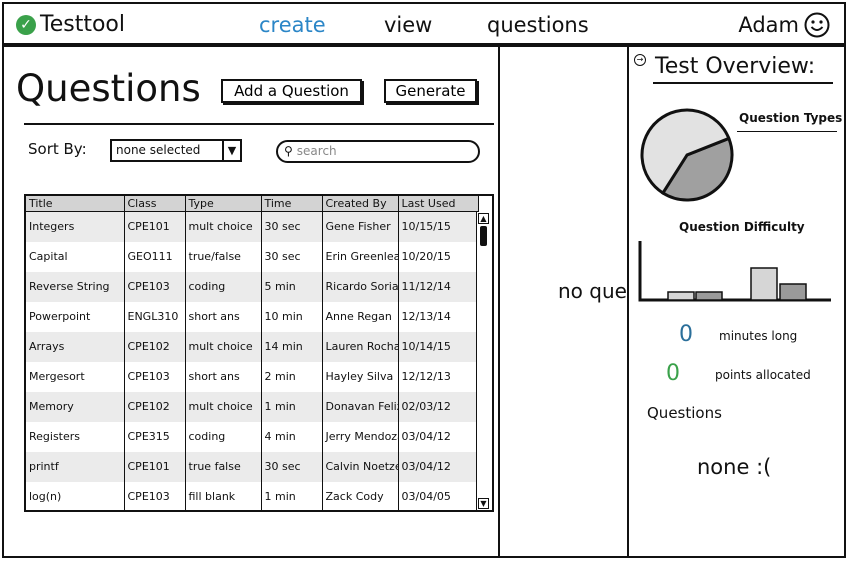 This screenshot has width=848, height=561. I want to click on table-cell: 11/12/14, so click(438, 286).